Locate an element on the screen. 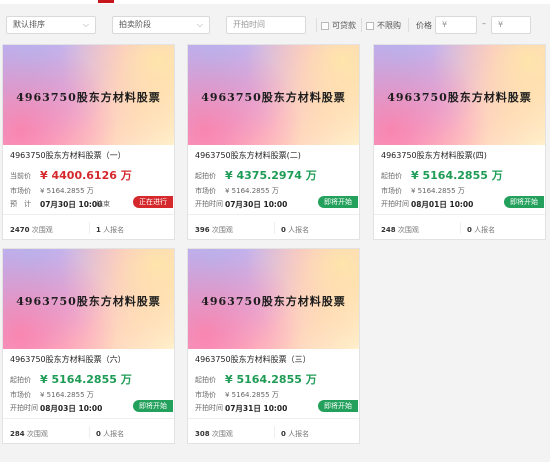 Image resolution: width=550 pixels, height=462 pixels. views-count: 2470 次围观 is located at coordinates (31, 230).